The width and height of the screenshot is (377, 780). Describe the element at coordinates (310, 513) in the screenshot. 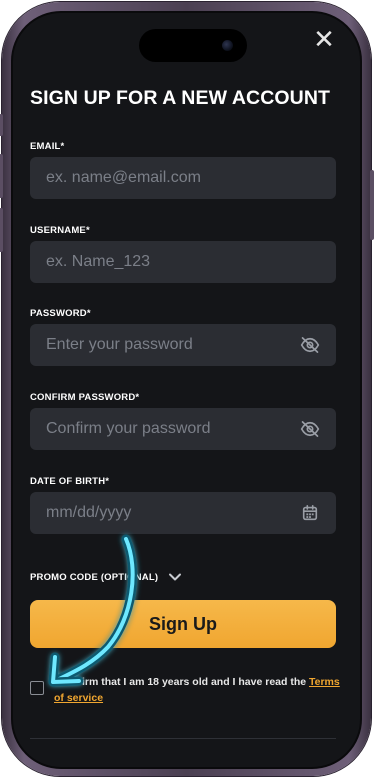

I see `calendar-icon` at that location.